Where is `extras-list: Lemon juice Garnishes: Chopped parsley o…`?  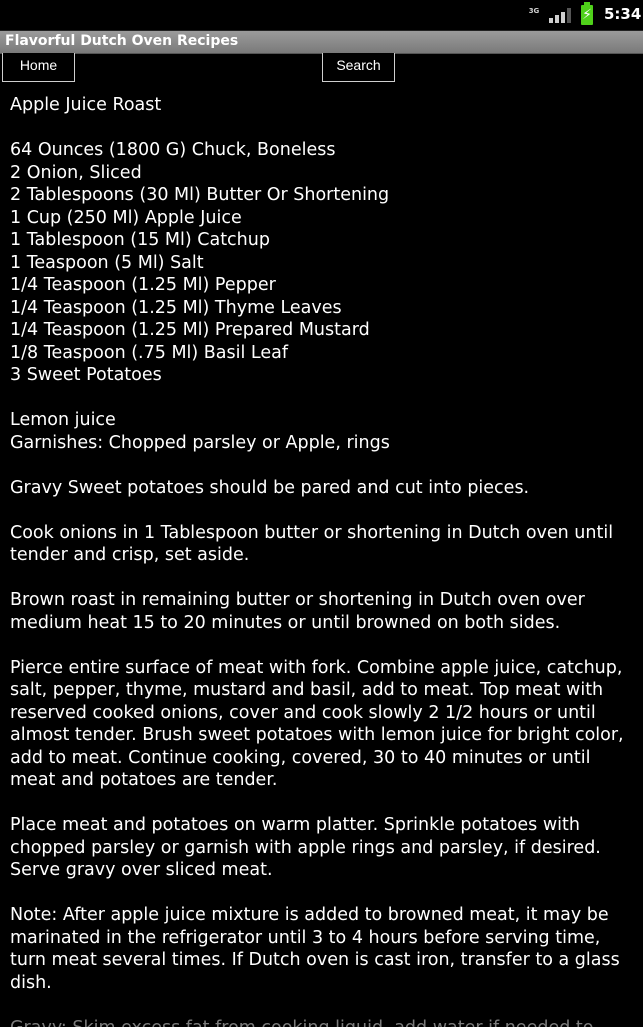
extras-list: Lemon juice Garnishes: Chopped parsley o… is located at coordinates (322, 431).